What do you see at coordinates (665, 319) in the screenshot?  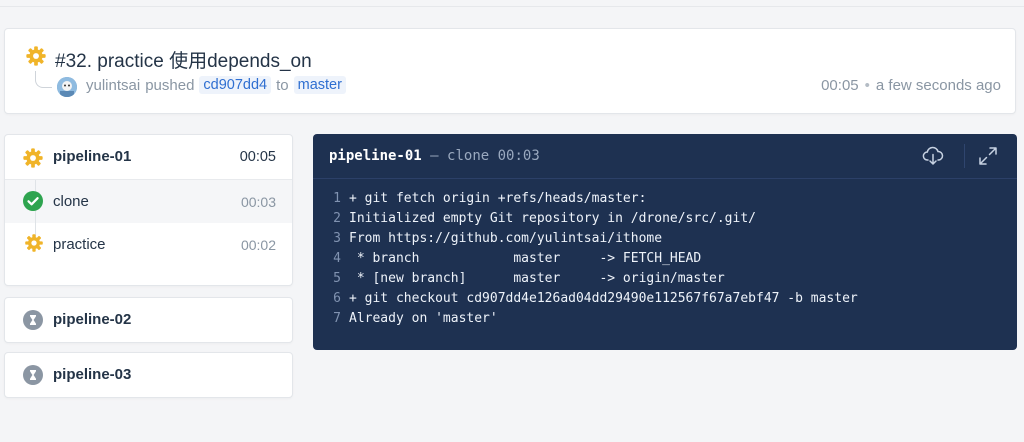 I see `log-line: 7 Already on 'master'` at bounding box center [665, 319].